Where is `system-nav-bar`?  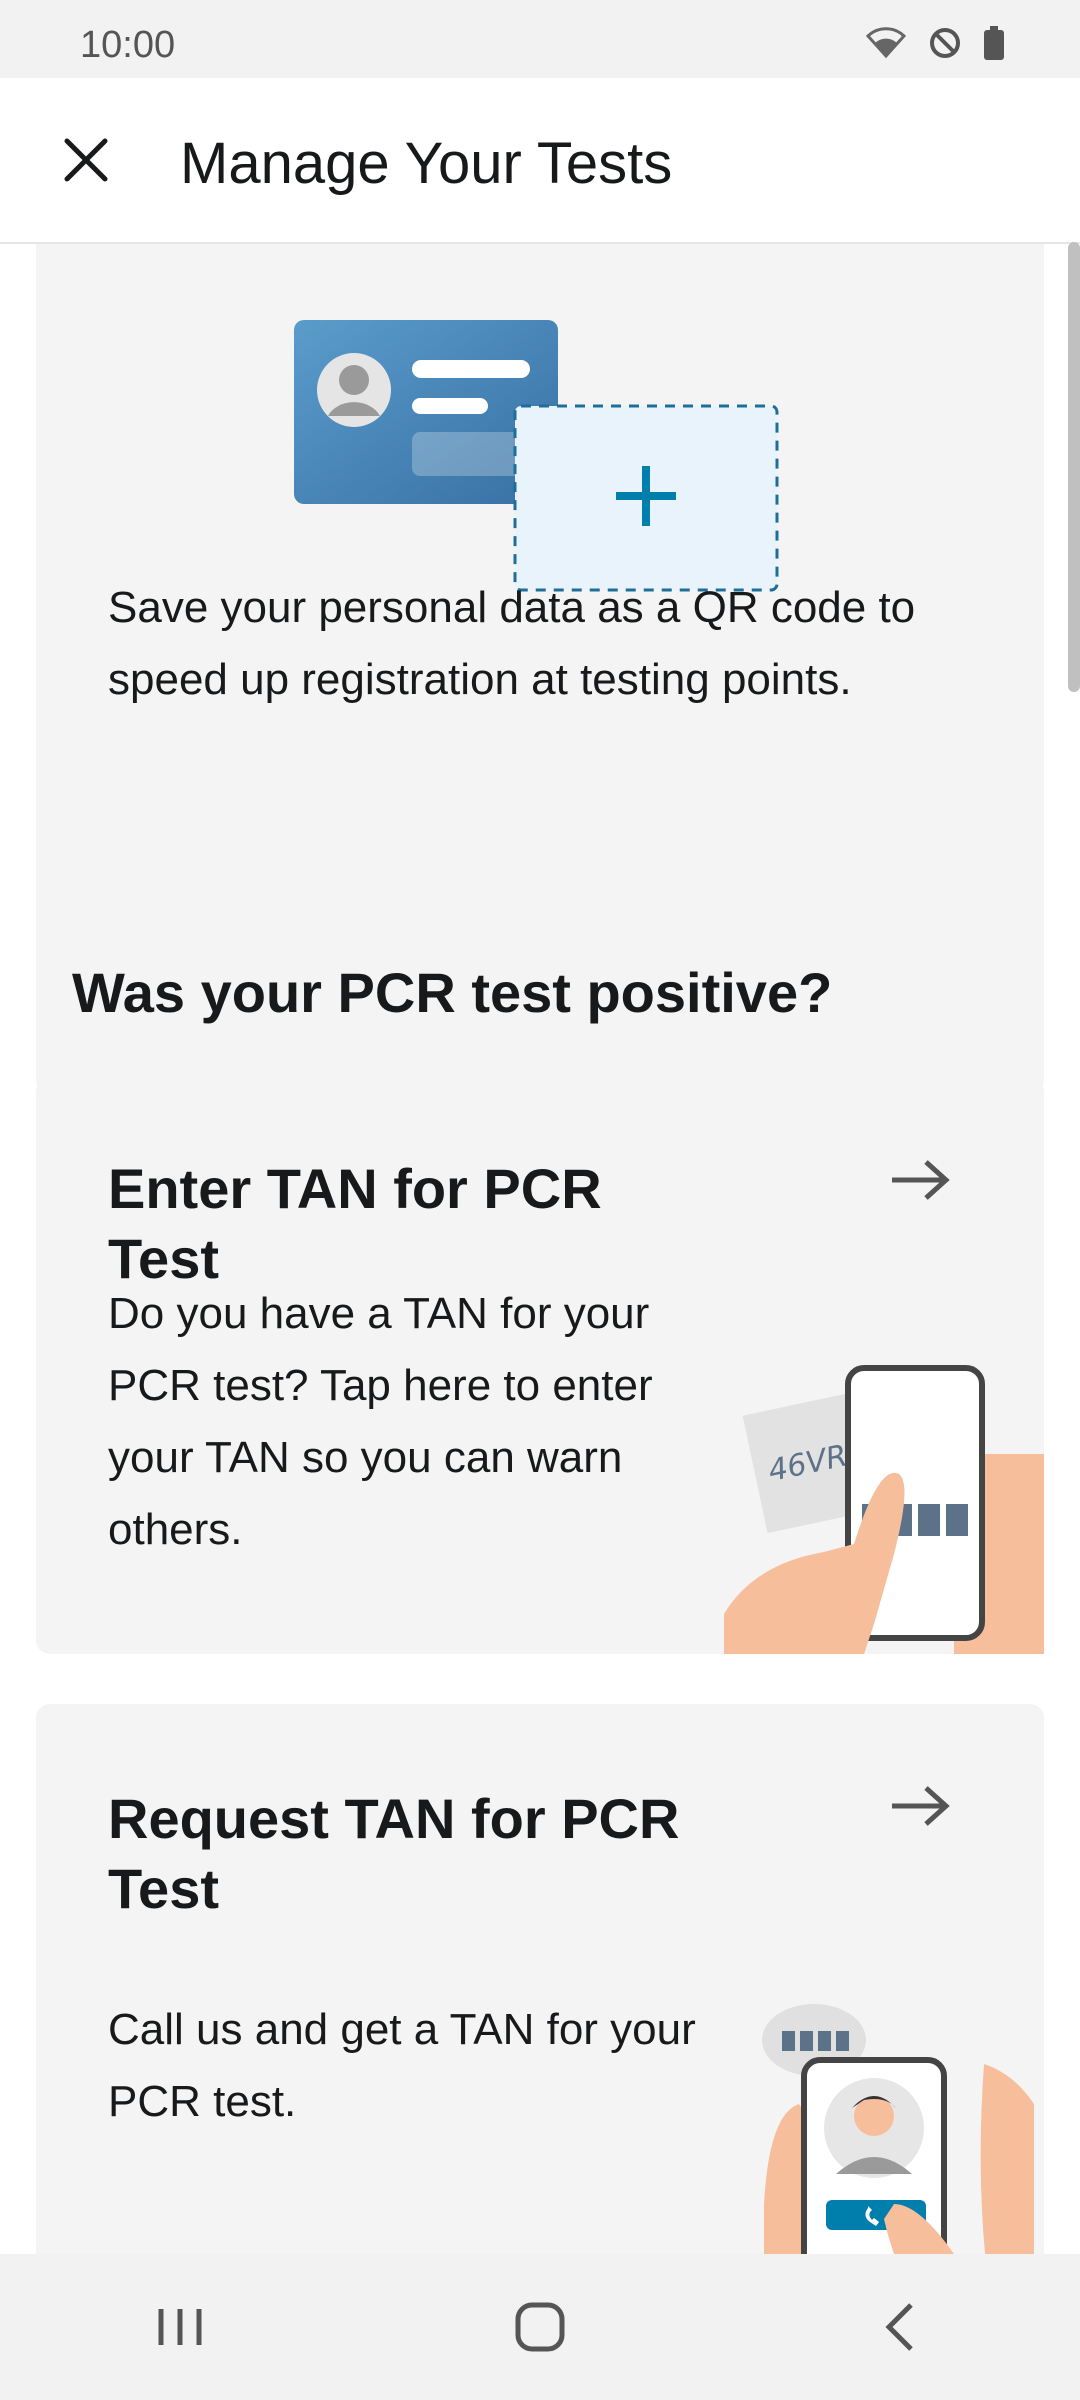 system-nav-bar is located at coordinates (540, 2327).